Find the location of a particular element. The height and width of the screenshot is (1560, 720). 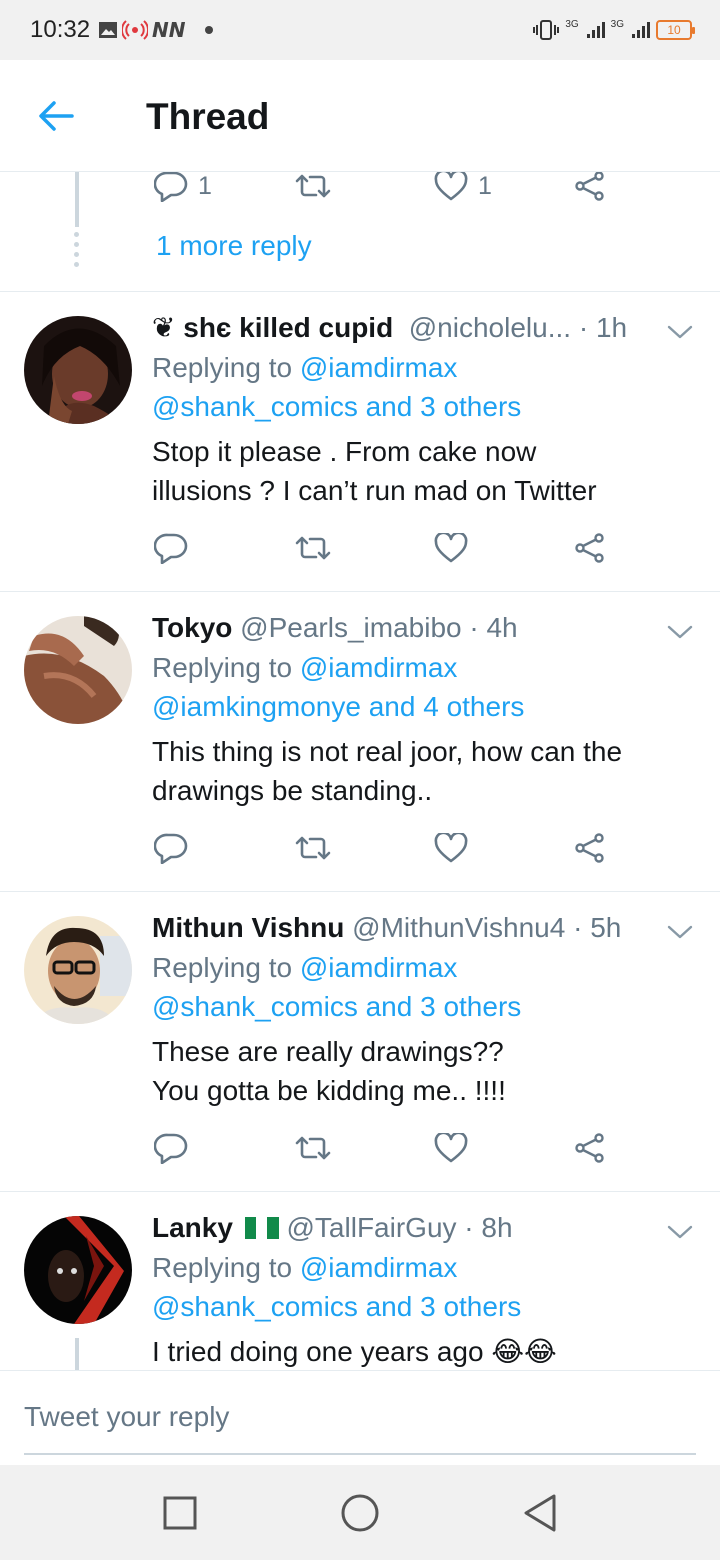

page-title: Thread is located at coordinates (208, 116).